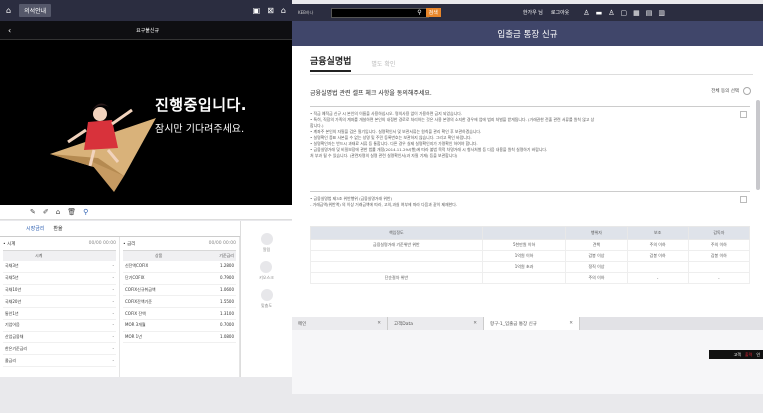 The height and width of the screenshot is (413, 763). I want to click on doc-icon: ▢, so click(623, 13).